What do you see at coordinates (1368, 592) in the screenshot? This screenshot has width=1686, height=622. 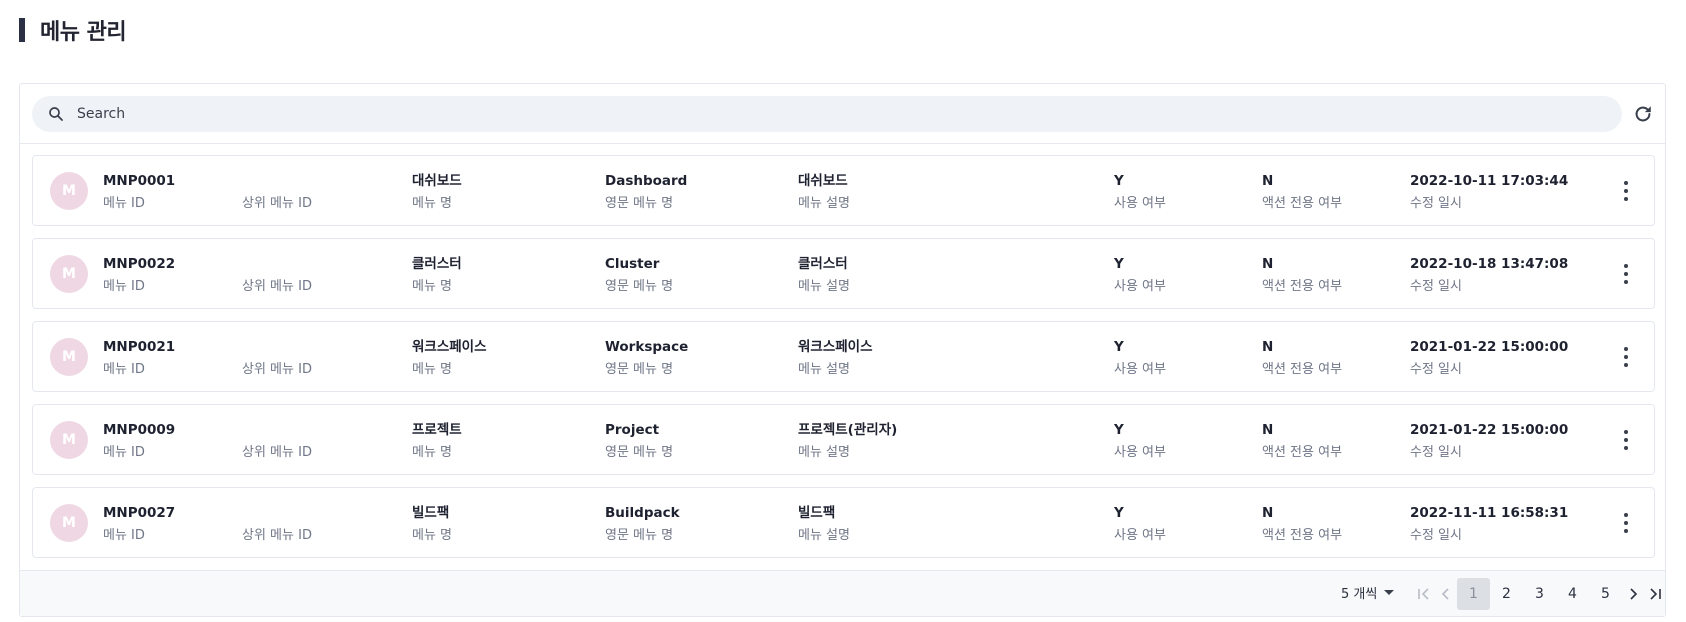 I see `page-size-select: 5 개씩` at bounding box center [1368, 592].